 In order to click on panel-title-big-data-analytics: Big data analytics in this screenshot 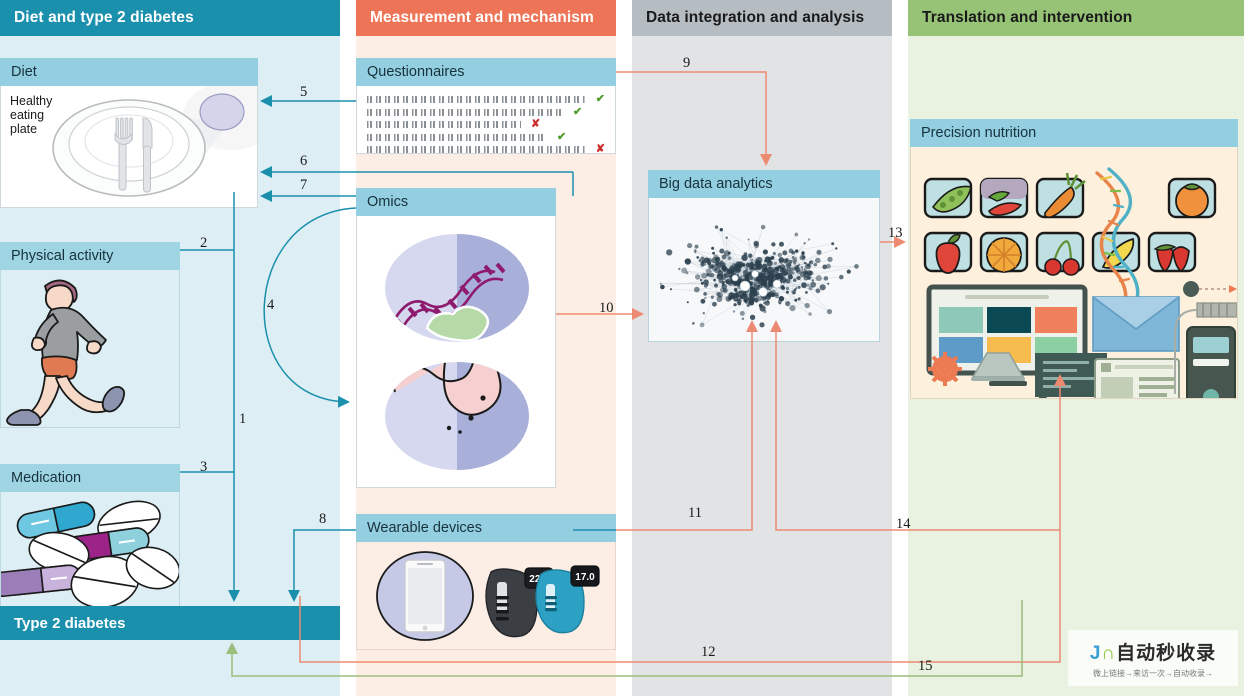, I will do `click(764, 184)`.